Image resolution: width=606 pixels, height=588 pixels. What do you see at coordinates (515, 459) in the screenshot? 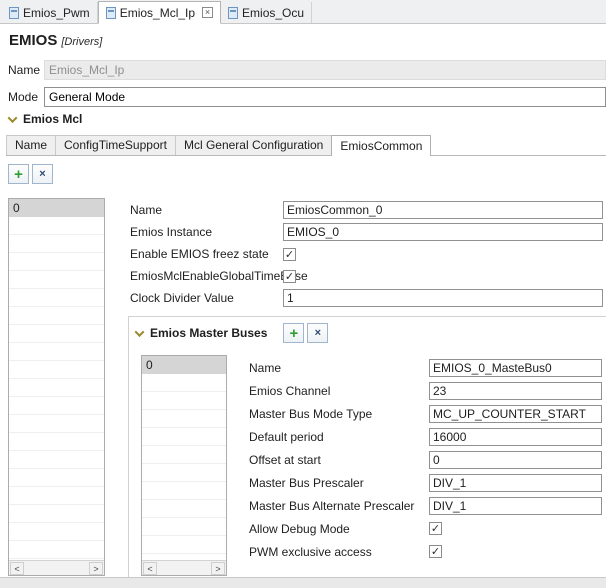
I see `input-offset-at-start: 0` at bounding box center [515, 459].